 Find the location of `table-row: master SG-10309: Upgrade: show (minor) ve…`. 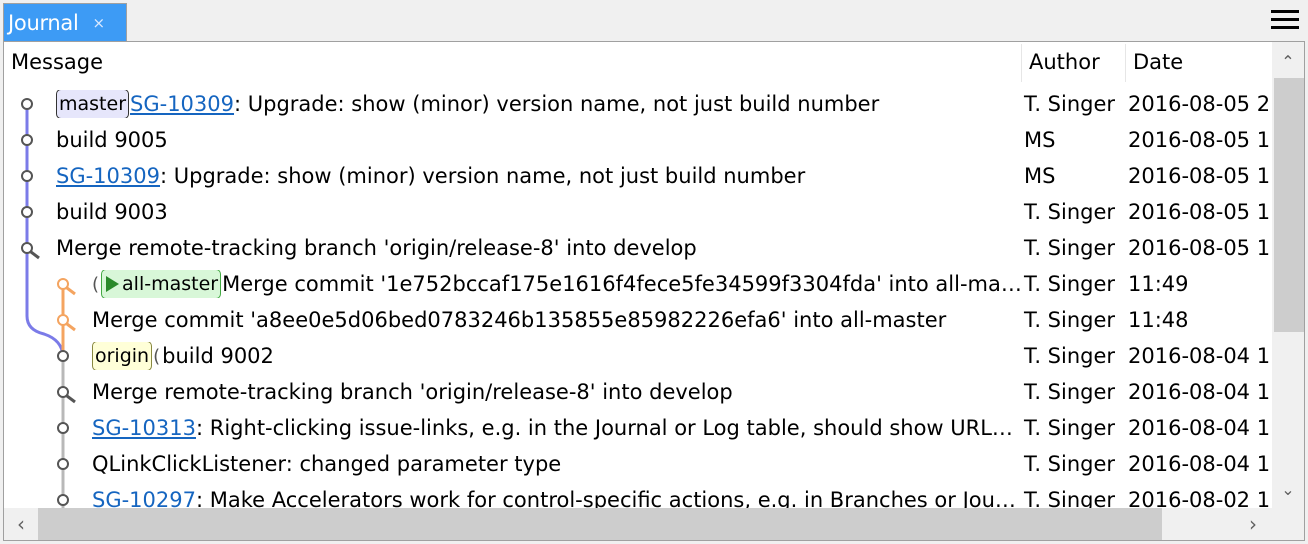

table-row: master SG-10309: Upgrade: show (minor) ve… is located at coordinates (638, 104).